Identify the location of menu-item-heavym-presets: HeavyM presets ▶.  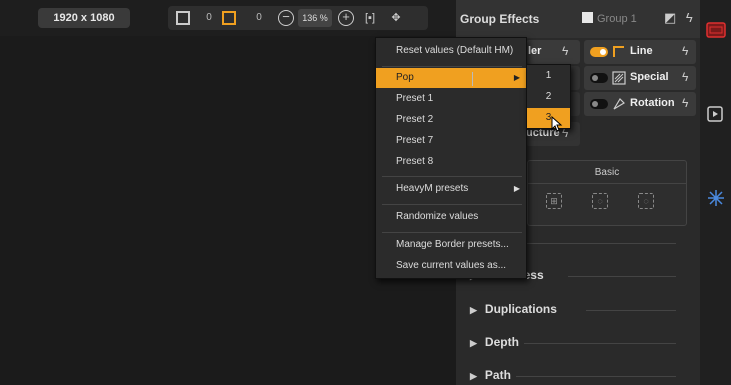
(451, 189).